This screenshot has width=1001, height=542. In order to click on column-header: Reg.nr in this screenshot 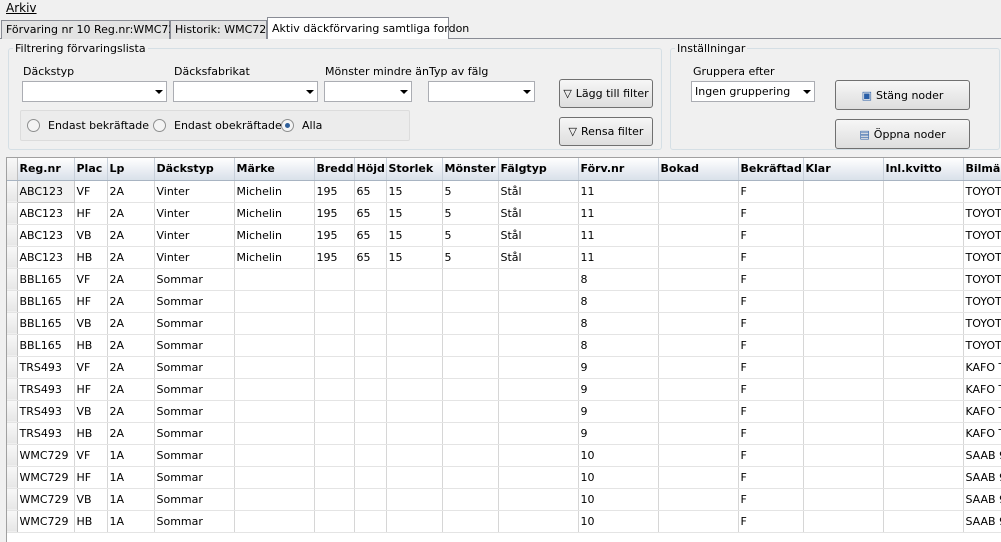, I will do `click(46, 169)`.